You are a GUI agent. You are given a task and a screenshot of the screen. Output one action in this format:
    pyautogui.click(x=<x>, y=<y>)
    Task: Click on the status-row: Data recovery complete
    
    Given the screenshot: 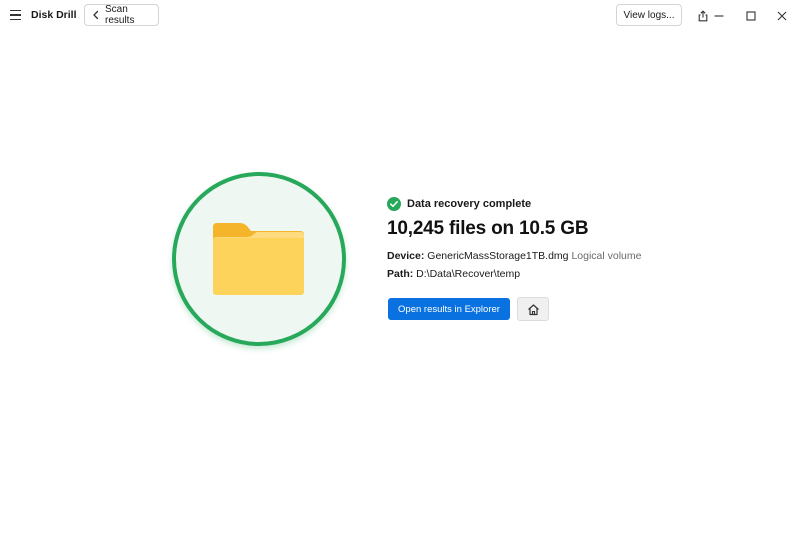 What is the action you would take?
    pyautogui.click(x=459, y=204)
    